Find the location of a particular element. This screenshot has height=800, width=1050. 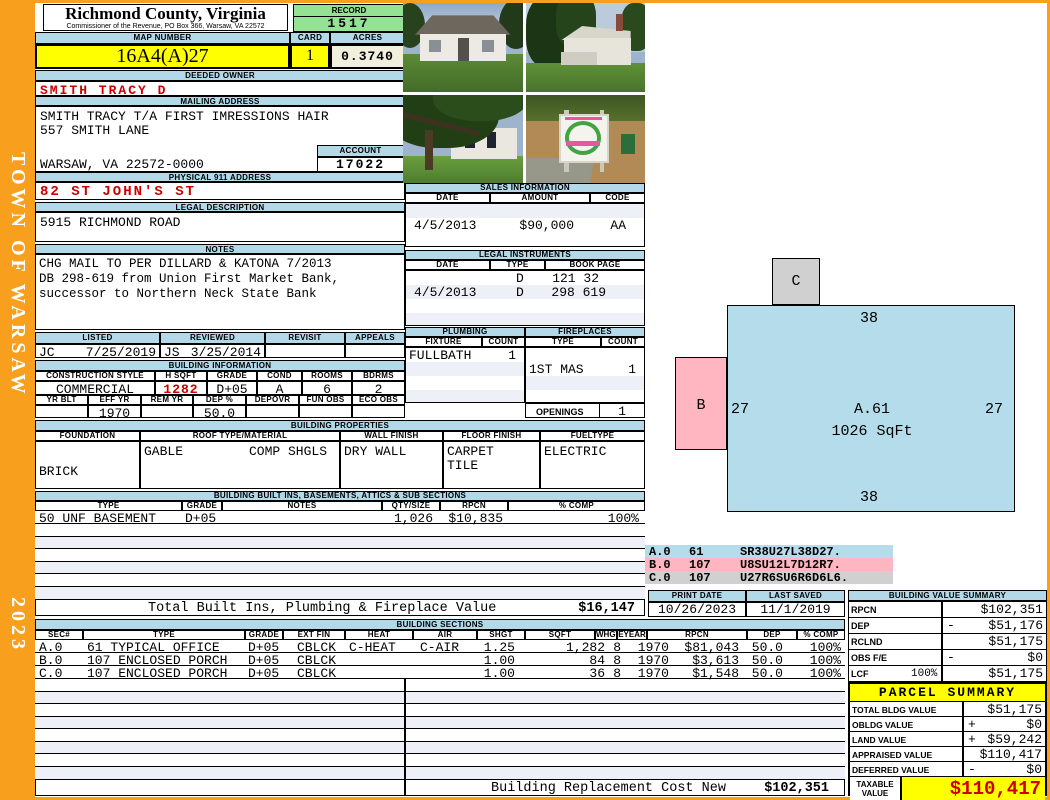

bs-shgt-label: SHGT is located at coordinates (501, 635).